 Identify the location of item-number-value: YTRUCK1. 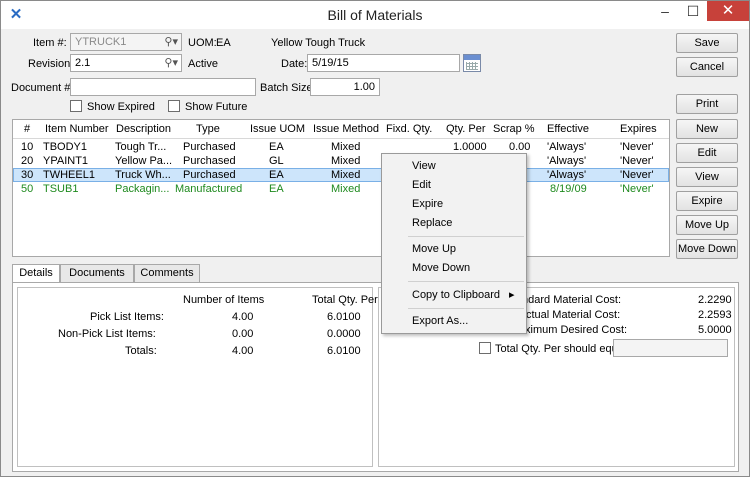
(101, 42).